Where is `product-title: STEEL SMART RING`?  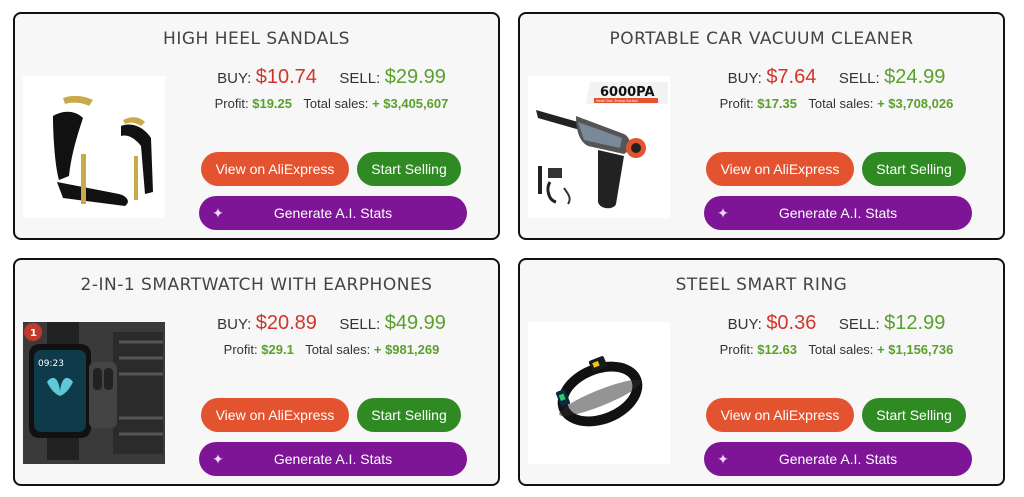
product-title: STEEL SMART RING is located at coordinates (761, 285).